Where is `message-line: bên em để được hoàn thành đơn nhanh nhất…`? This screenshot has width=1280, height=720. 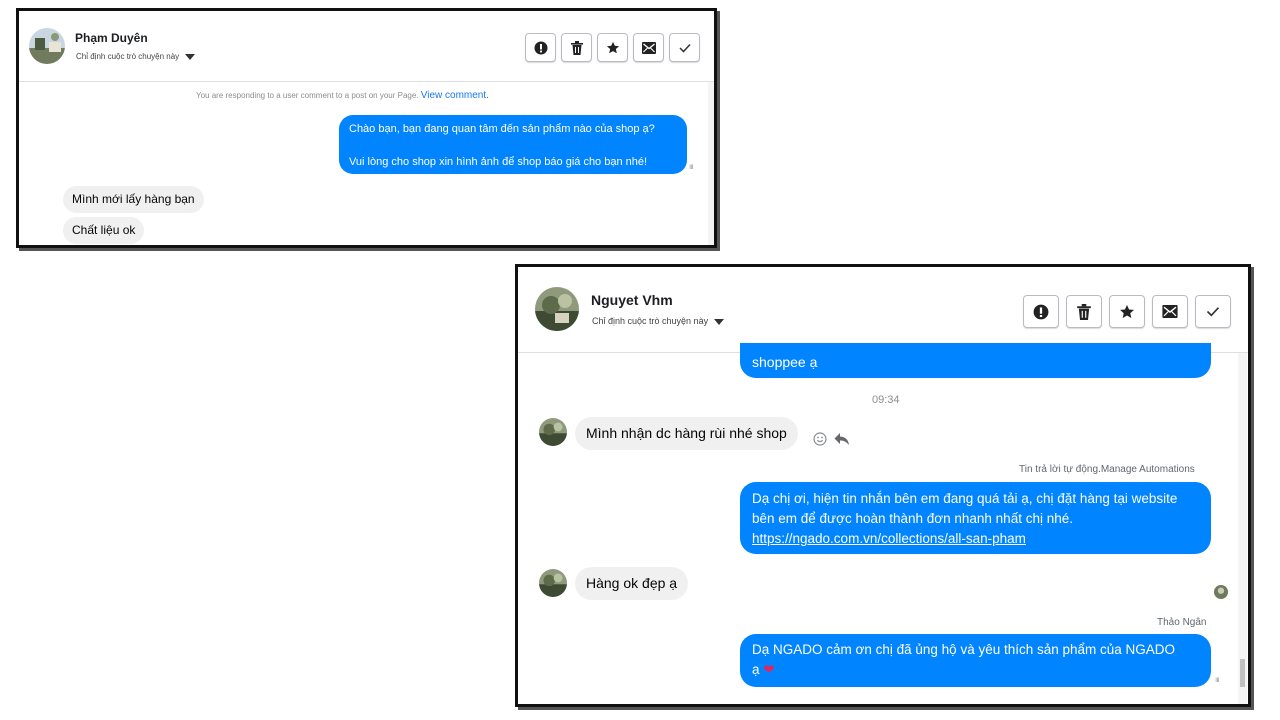
message-line: bên em để được hoàn thành đơn nhanh nhất… is located at coordinates (912, 518).